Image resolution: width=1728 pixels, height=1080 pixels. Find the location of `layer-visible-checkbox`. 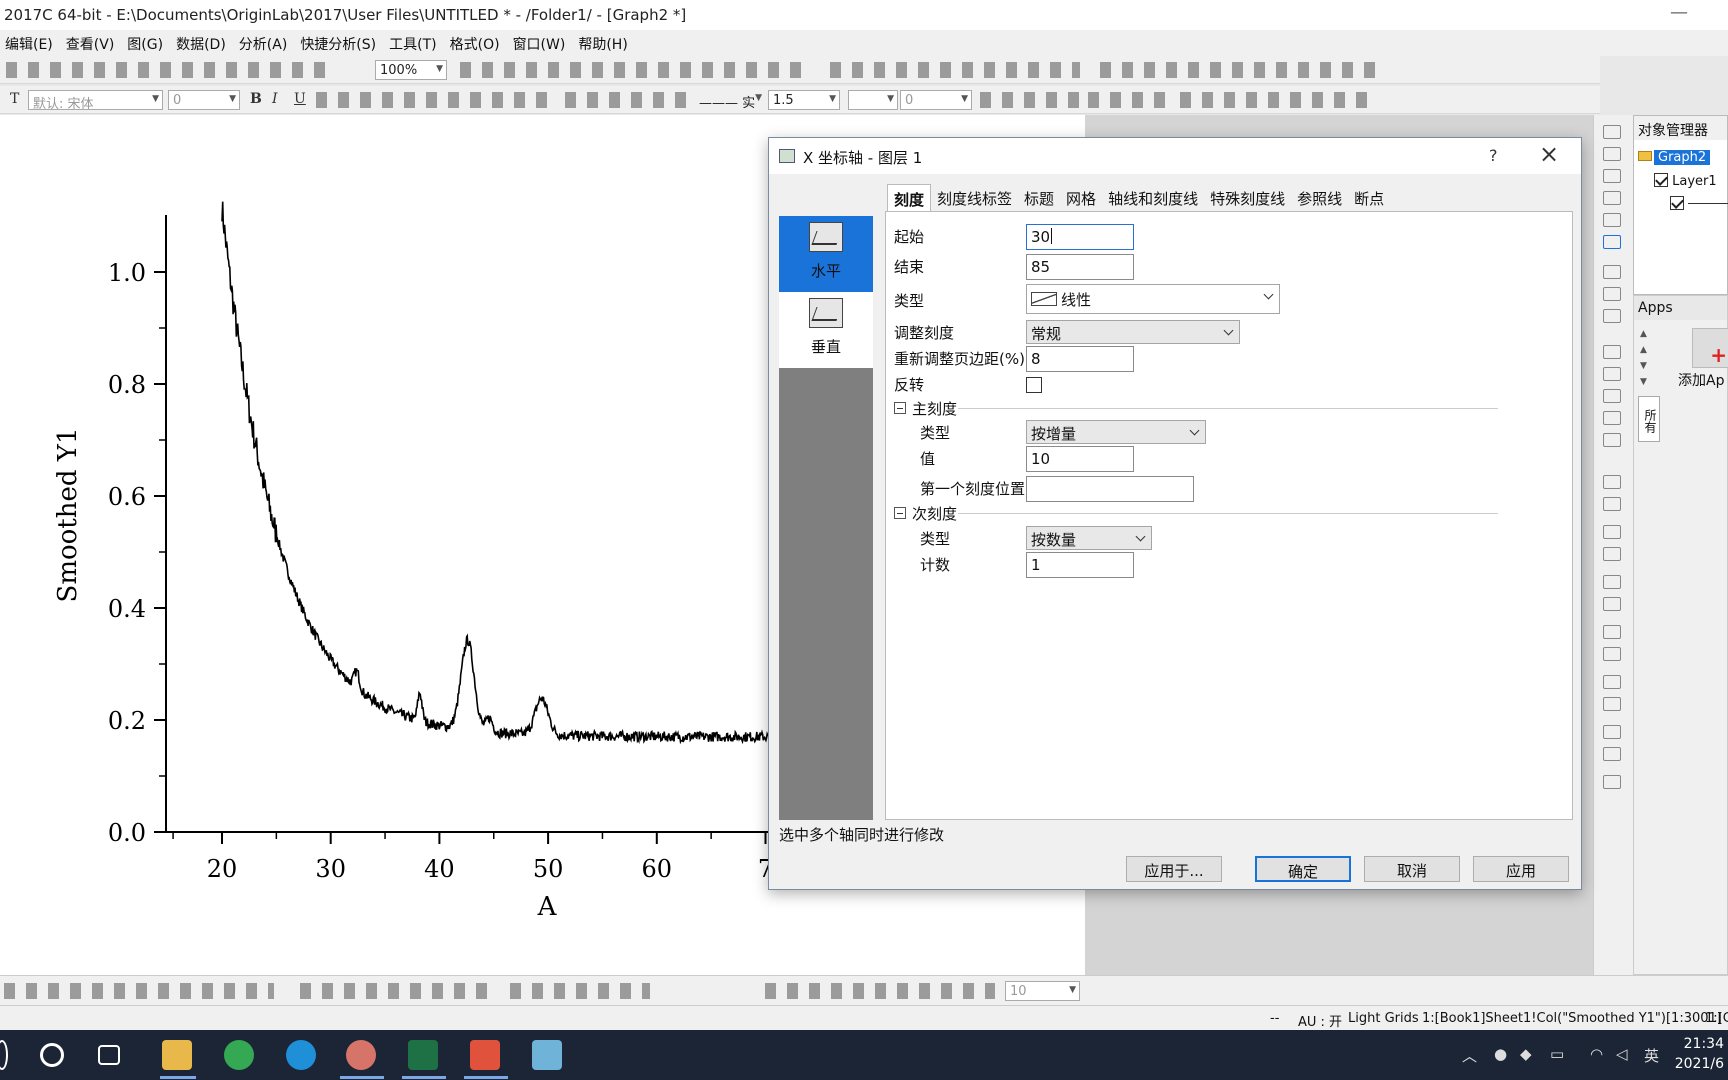

layer-visible-checkbox is located at coordinates (1661, 180).